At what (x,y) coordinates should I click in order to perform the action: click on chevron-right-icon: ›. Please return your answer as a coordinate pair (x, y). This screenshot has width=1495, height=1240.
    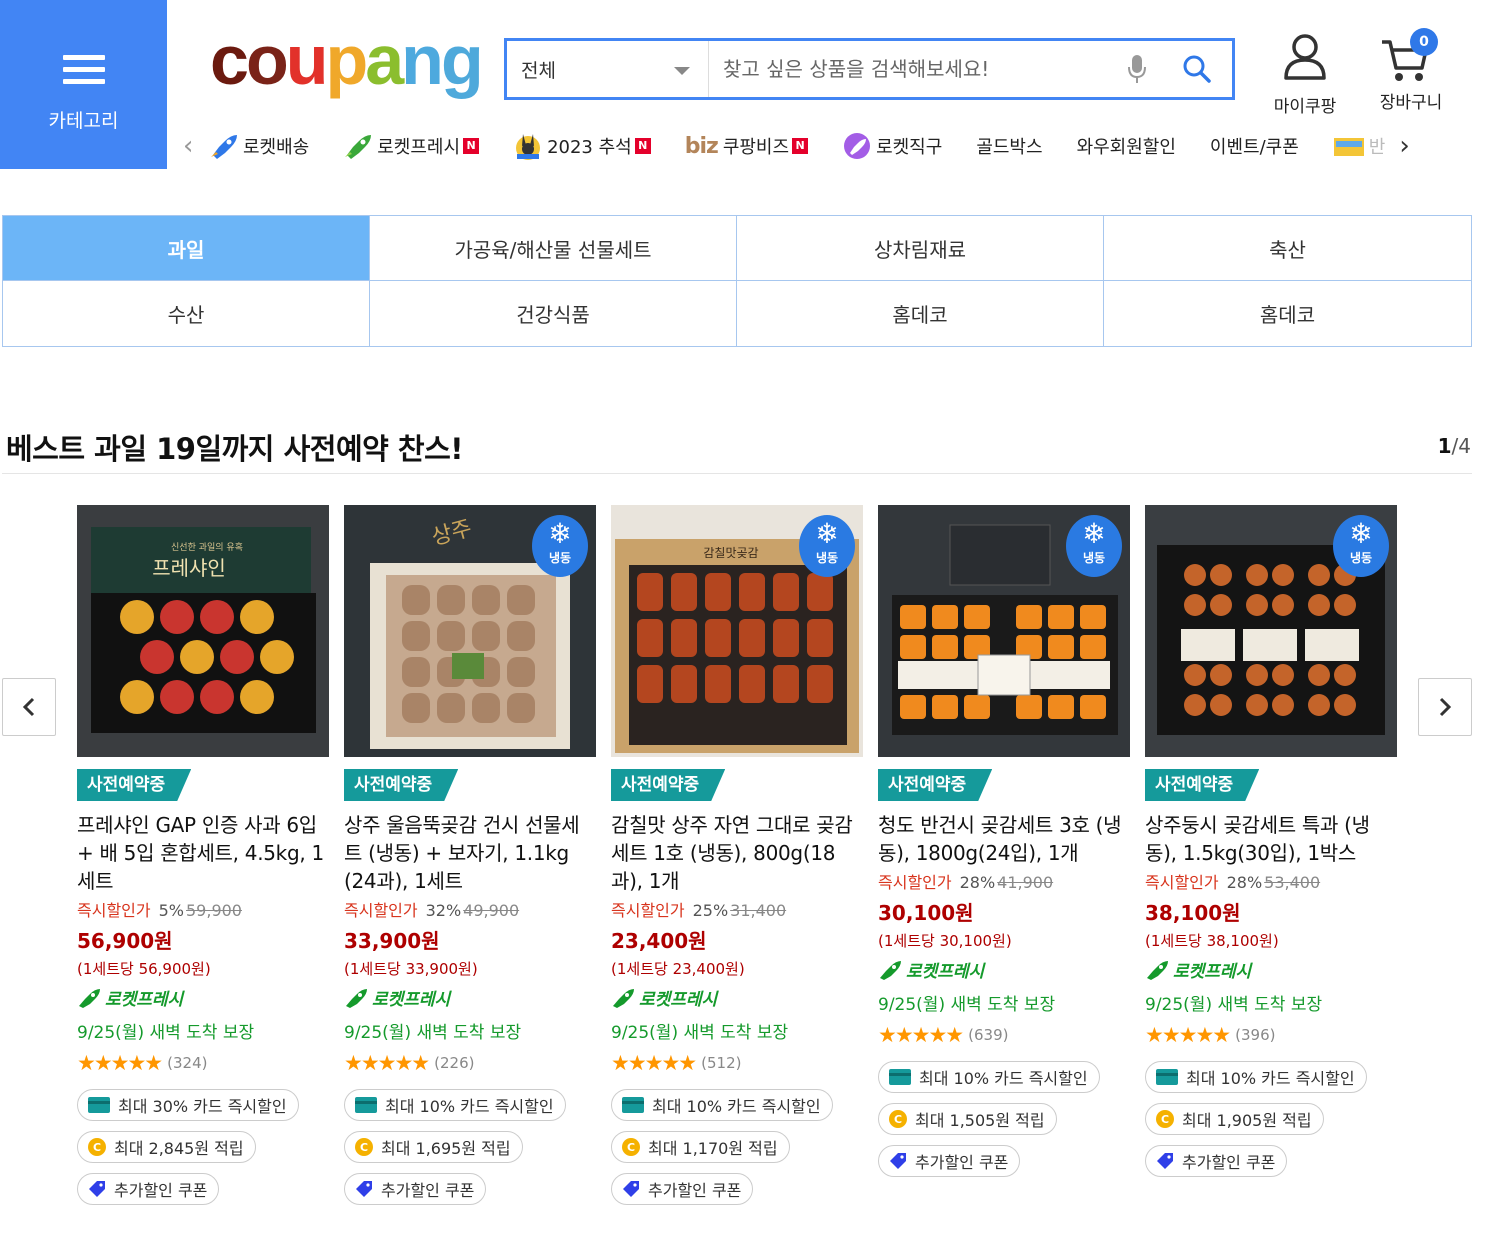
    Looking at the image, I should click on (1412, 146).